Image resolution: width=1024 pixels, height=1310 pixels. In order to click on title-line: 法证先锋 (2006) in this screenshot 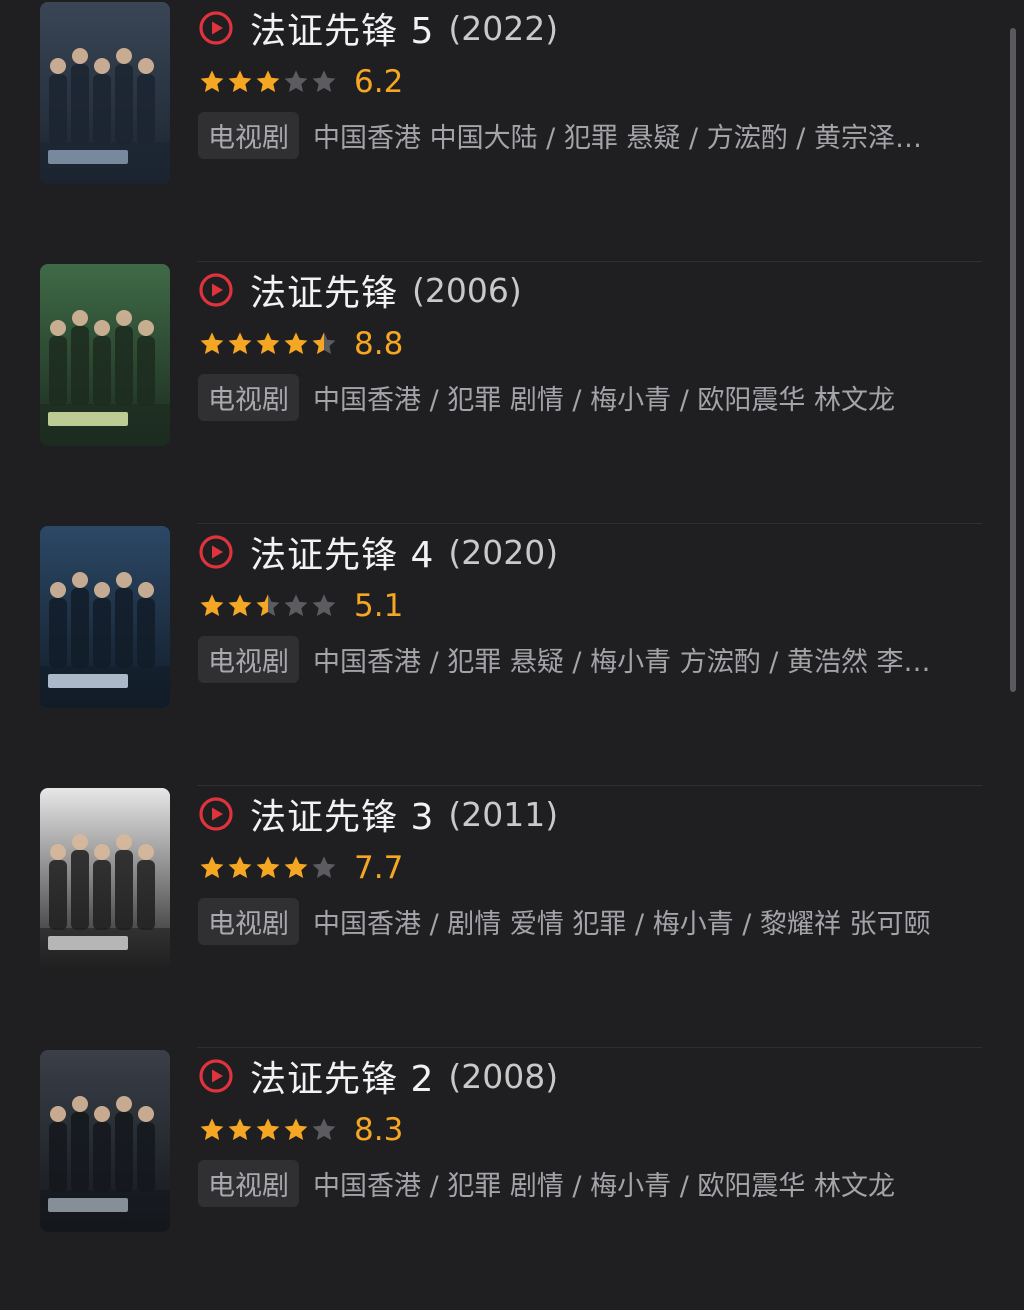, I will do `click(360, 290)`.